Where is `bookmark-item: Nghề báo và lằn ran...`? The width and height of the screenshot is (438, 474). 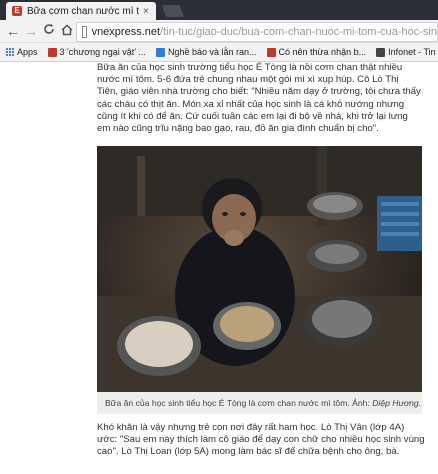
bookmark-item: Nghề báo và lằn ran... is located at coordinates (206, 52).